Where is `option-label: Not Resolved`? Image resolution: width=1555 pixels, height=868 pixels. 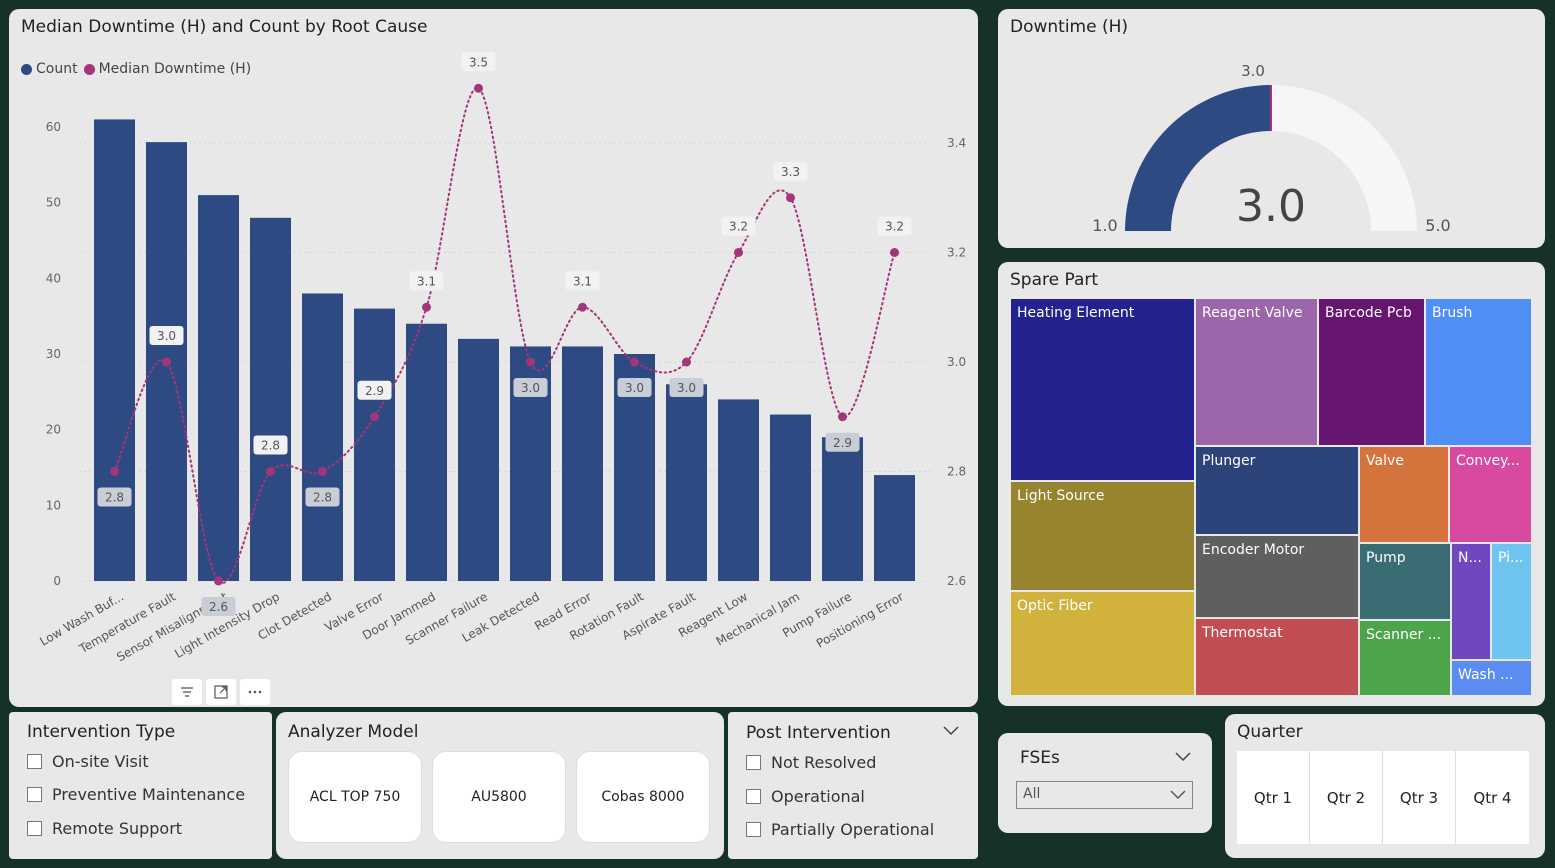 option-label: Not Resolved is located at coordinates (824, 762).